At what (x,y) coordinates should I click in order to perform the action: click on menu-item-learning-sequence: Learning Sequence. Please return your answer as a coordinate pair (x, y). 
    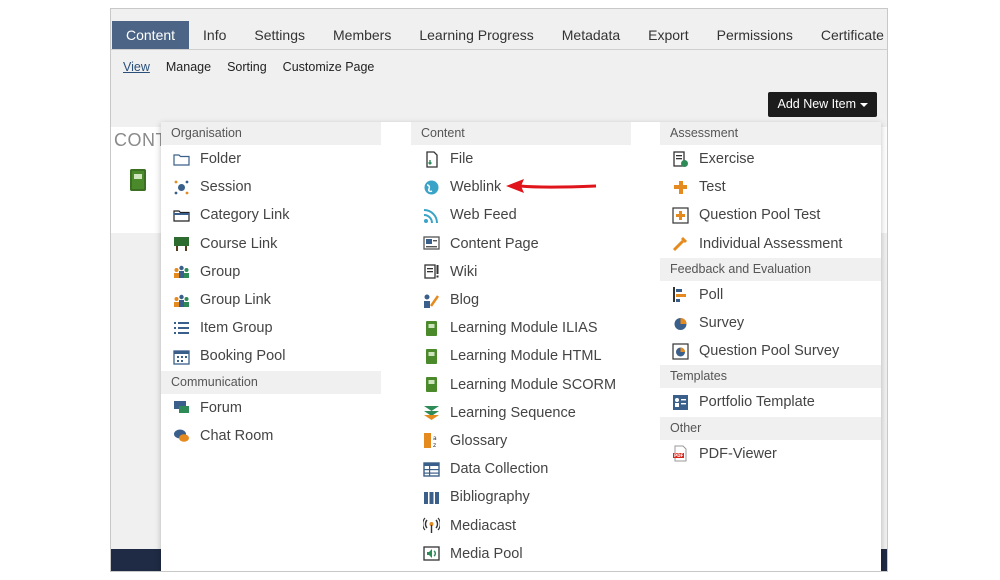
    Looking at the image, I should click on (521, 413).